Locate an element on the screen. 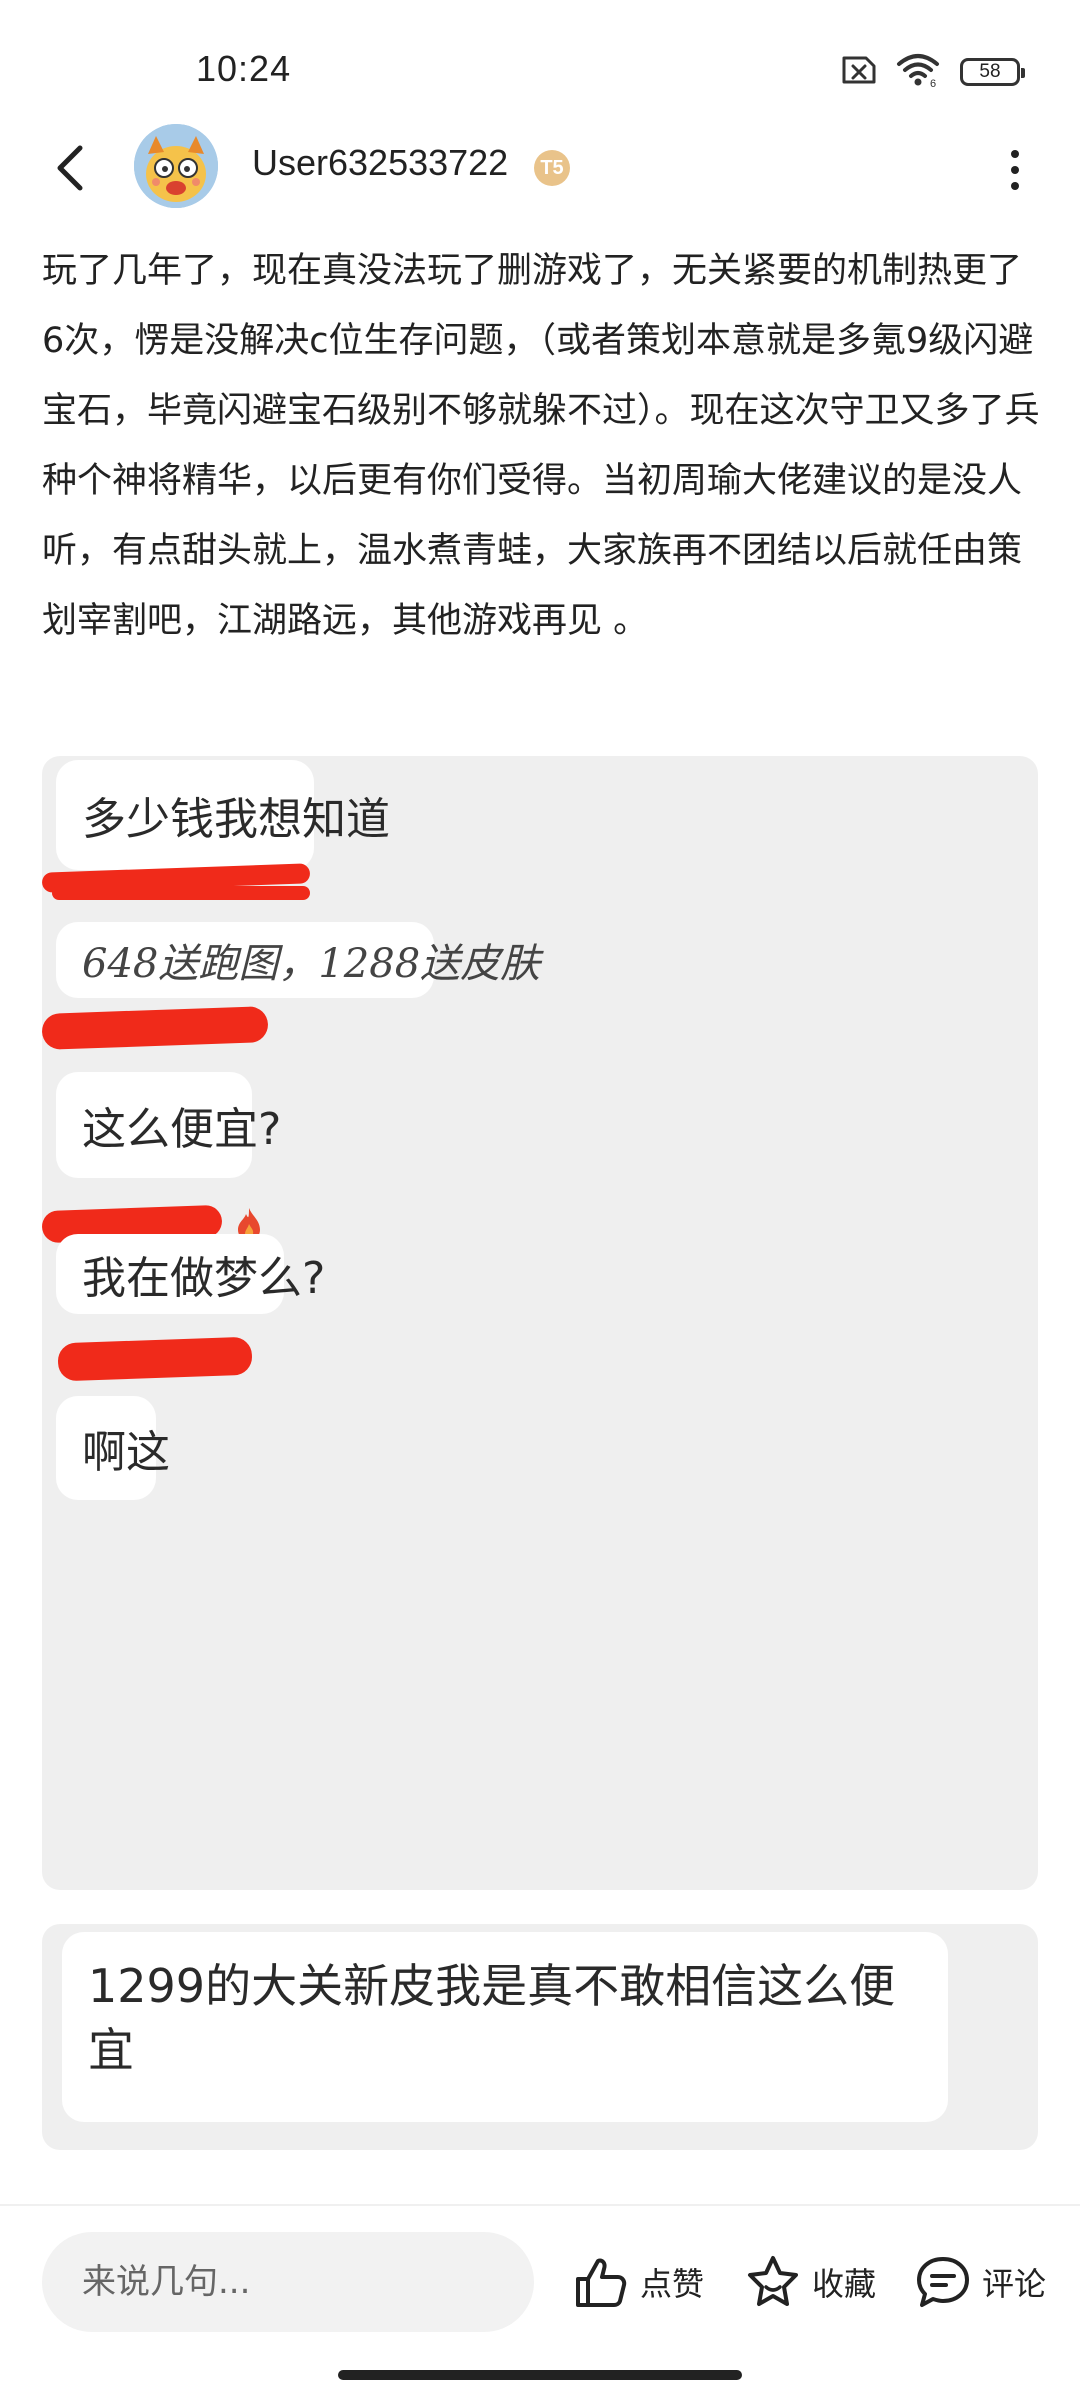 This screenshot has width=1080, height=2400. sim-off-icon is located at coordinates (858, 72).